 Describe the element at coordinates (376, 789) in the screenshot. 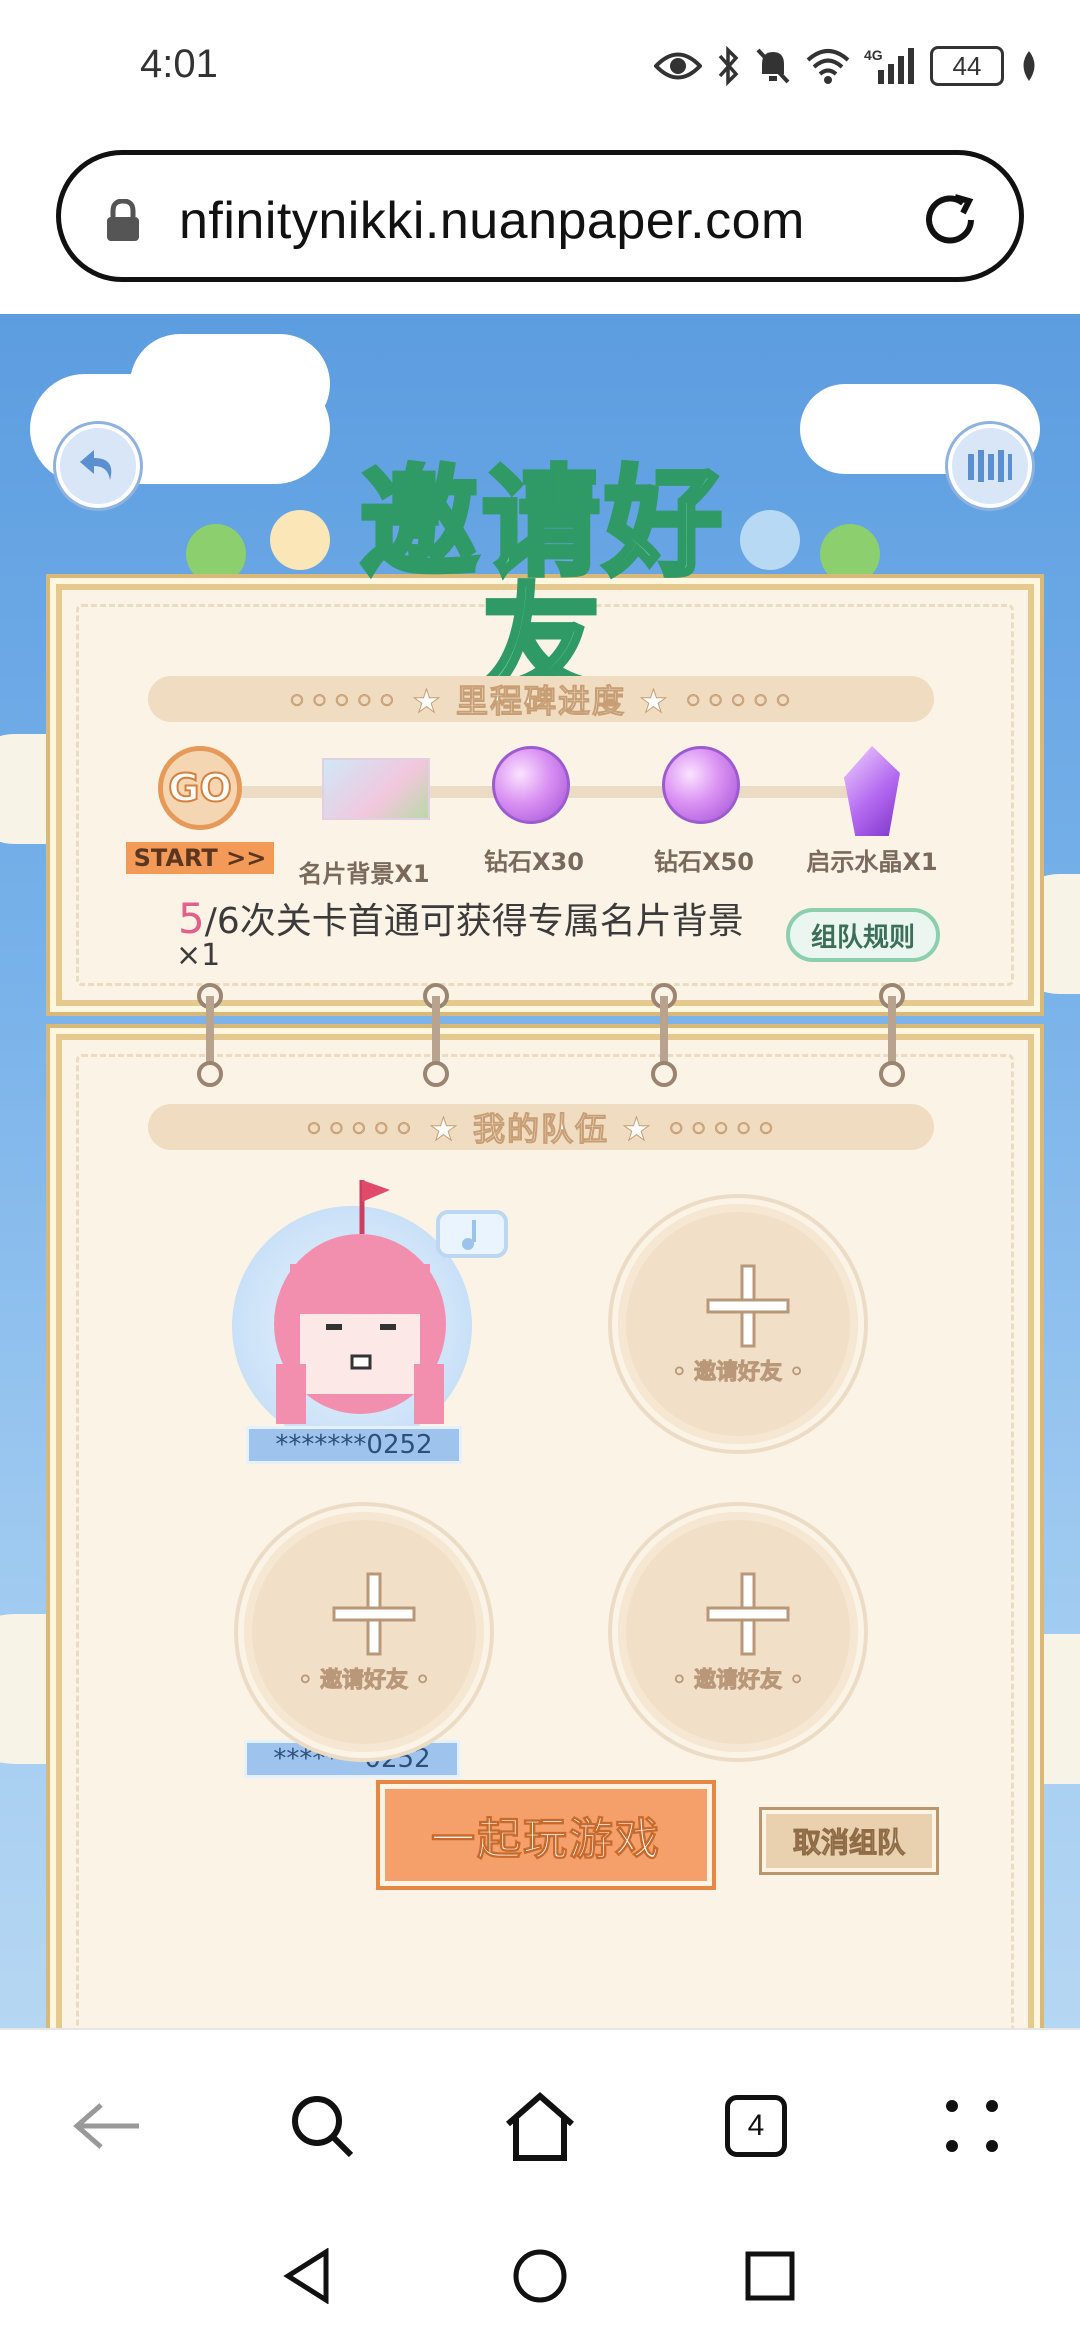

I see `namecard-icon` at that location.